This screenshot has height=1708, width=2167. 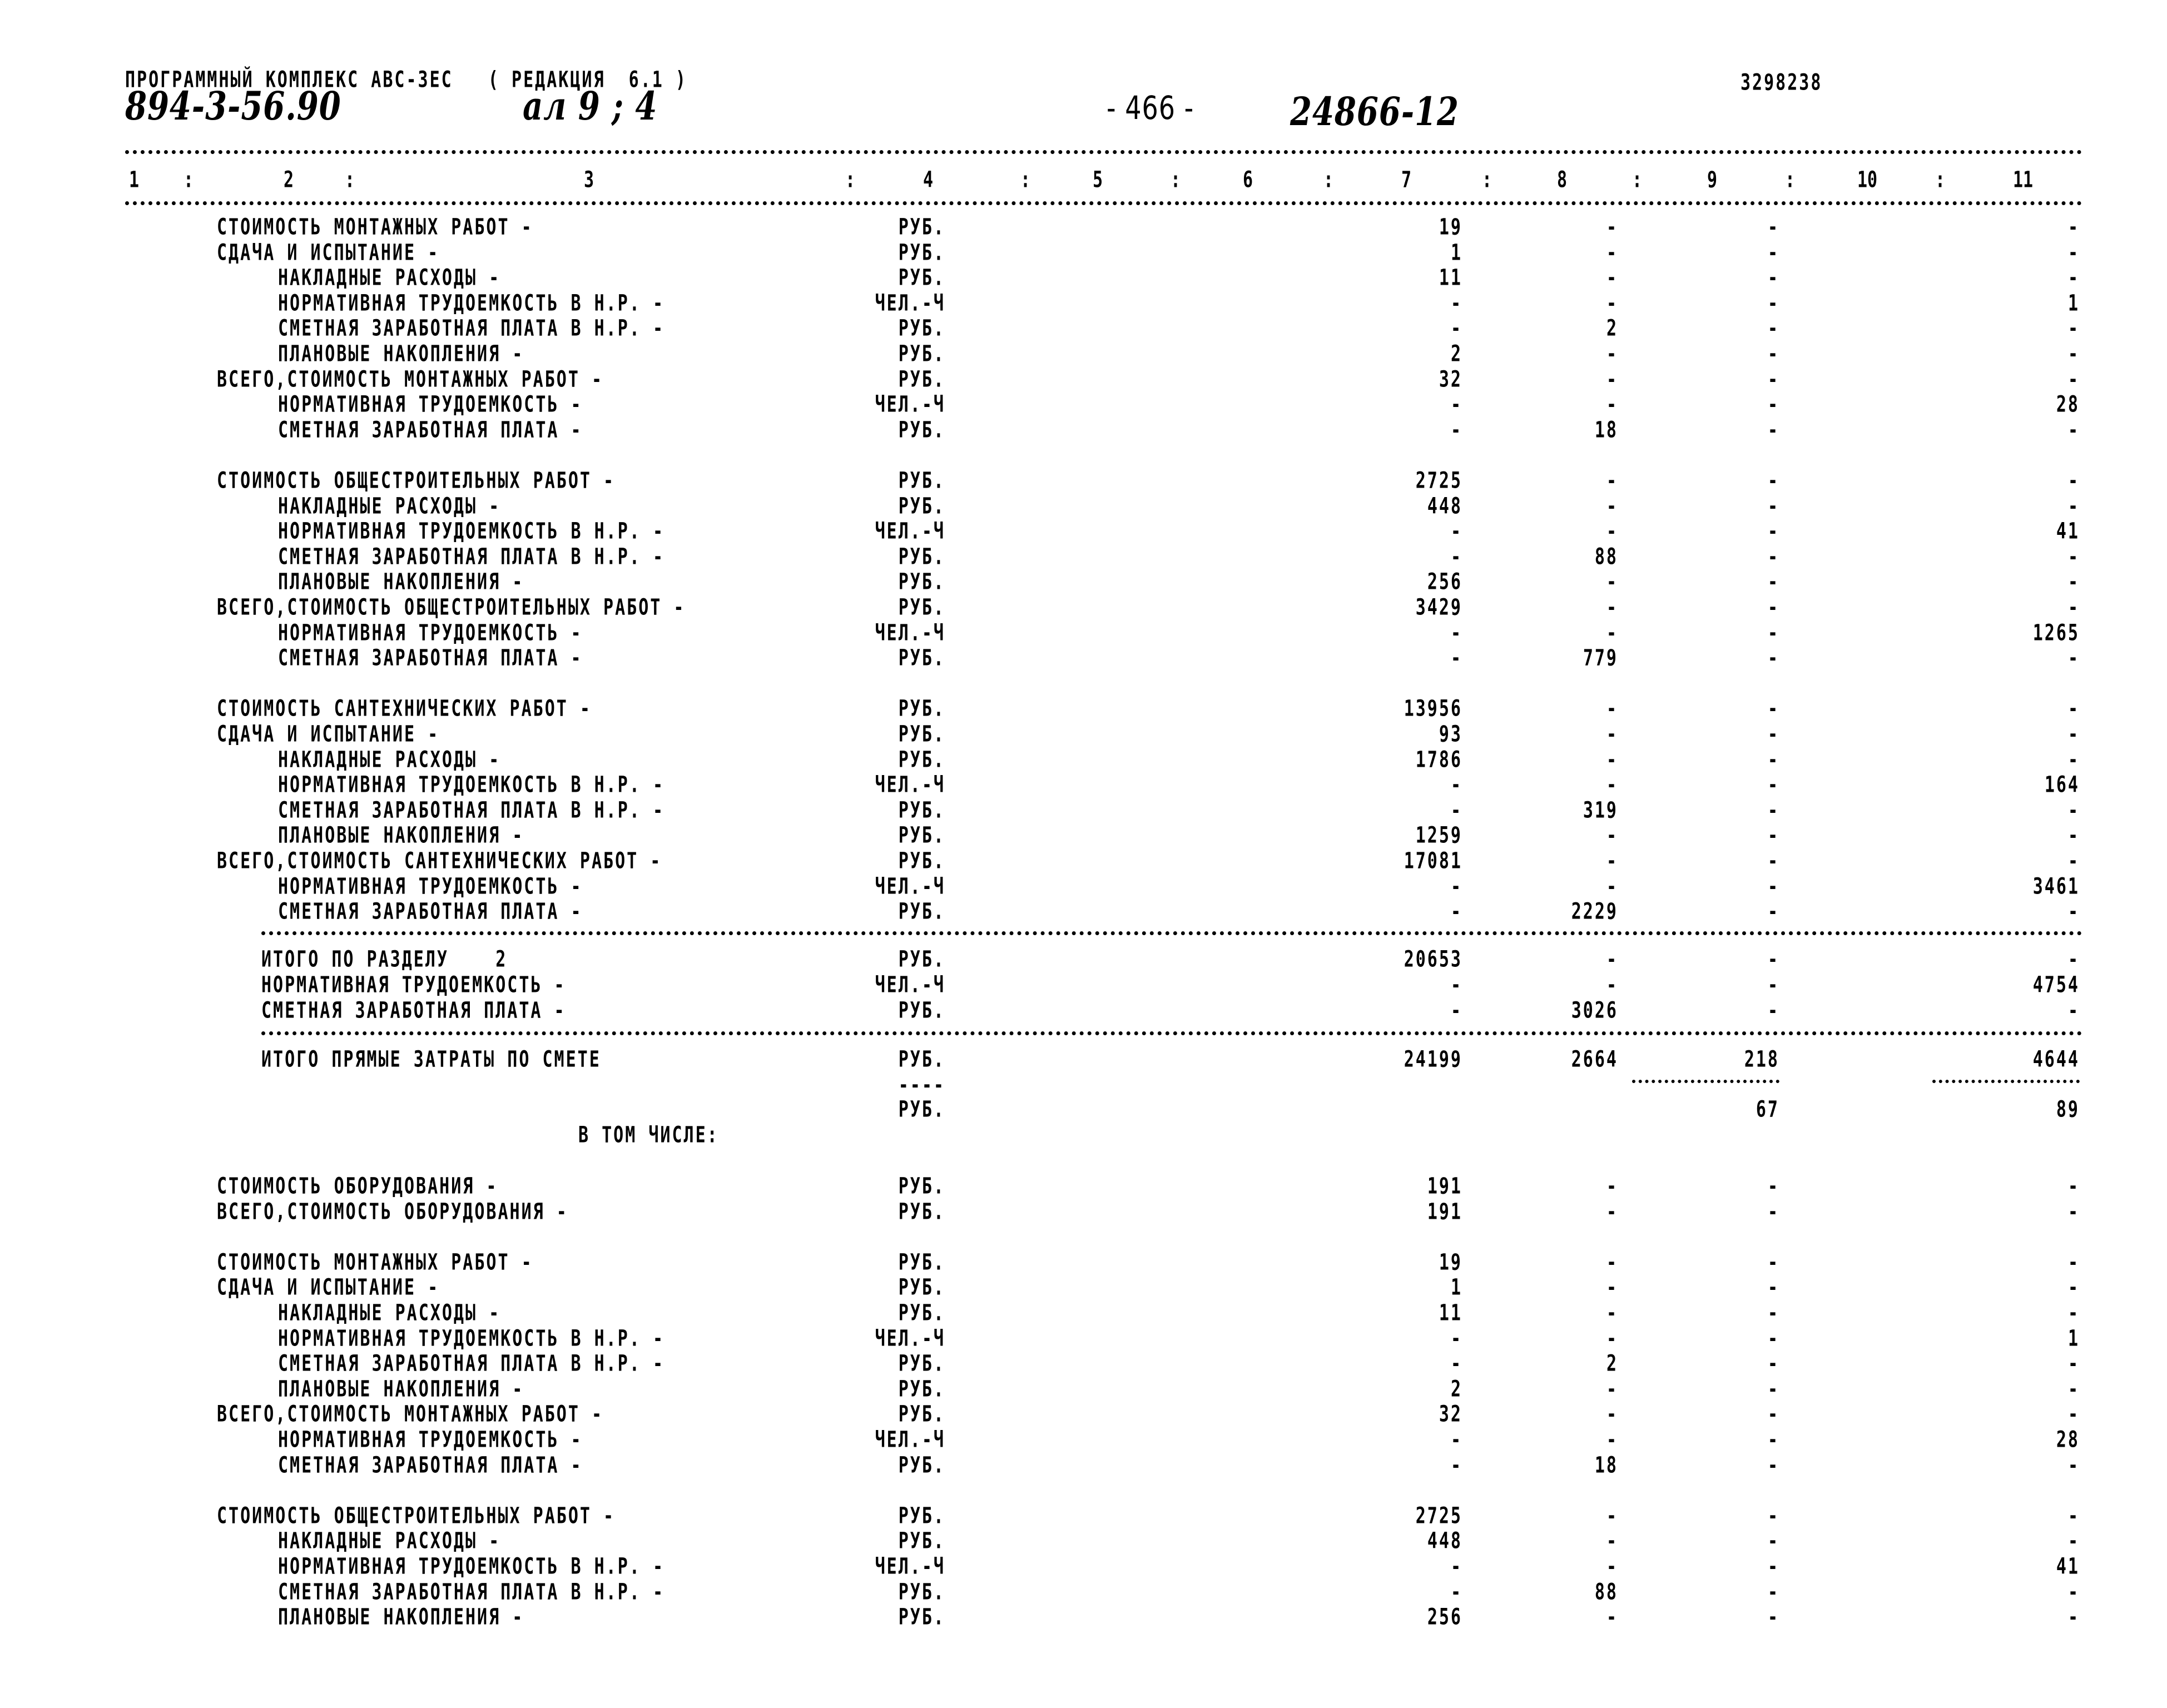 What do you see at coordinates (1083, 404) in the screenshot?
I see `table-row: НОРМАТИВНАЯ ТРУДОЕМКОСТЬ - ЧЕЛ.-Ч - - - 28` at bounding box center [1083, 404].